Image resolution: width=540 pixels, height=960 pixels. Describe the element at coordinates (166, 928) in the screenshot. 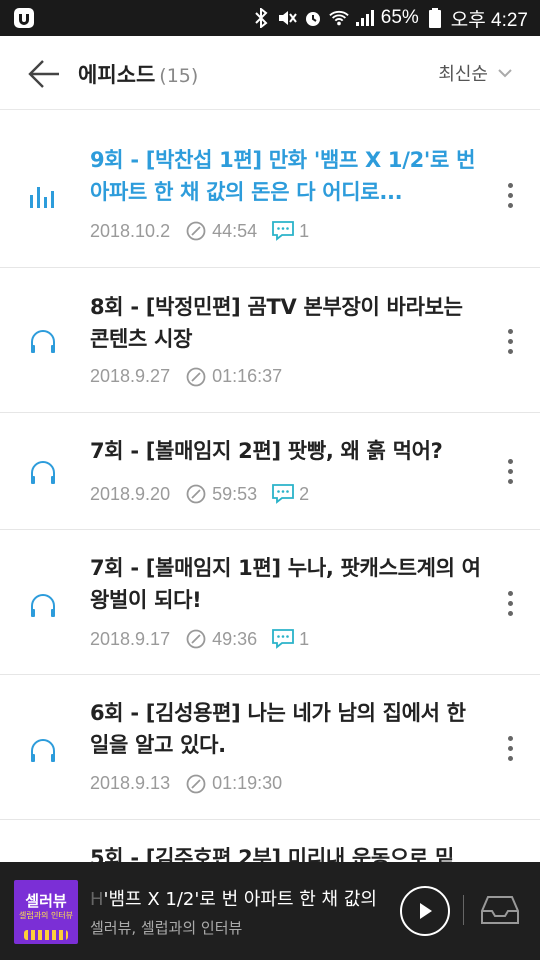

I see `now-playing-channel: 셀러뷰, 셀럽과의 인터뷰` at that location.